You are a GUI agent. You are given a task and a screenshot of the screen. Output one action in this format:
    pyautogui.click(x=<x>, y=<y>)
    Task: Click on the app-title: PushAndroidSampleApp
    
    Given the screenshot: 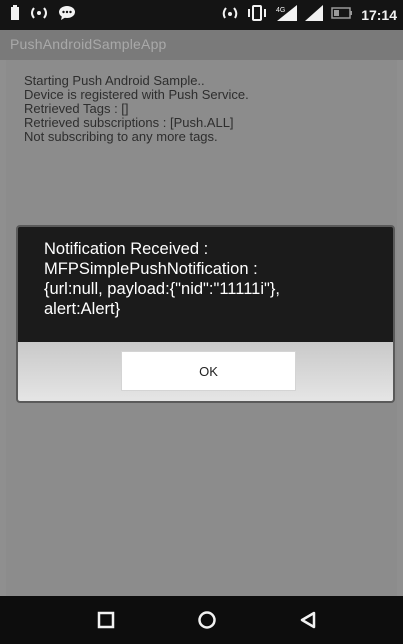 What is the action you would take?
    pyautogui.click(x=88, y=44)
    